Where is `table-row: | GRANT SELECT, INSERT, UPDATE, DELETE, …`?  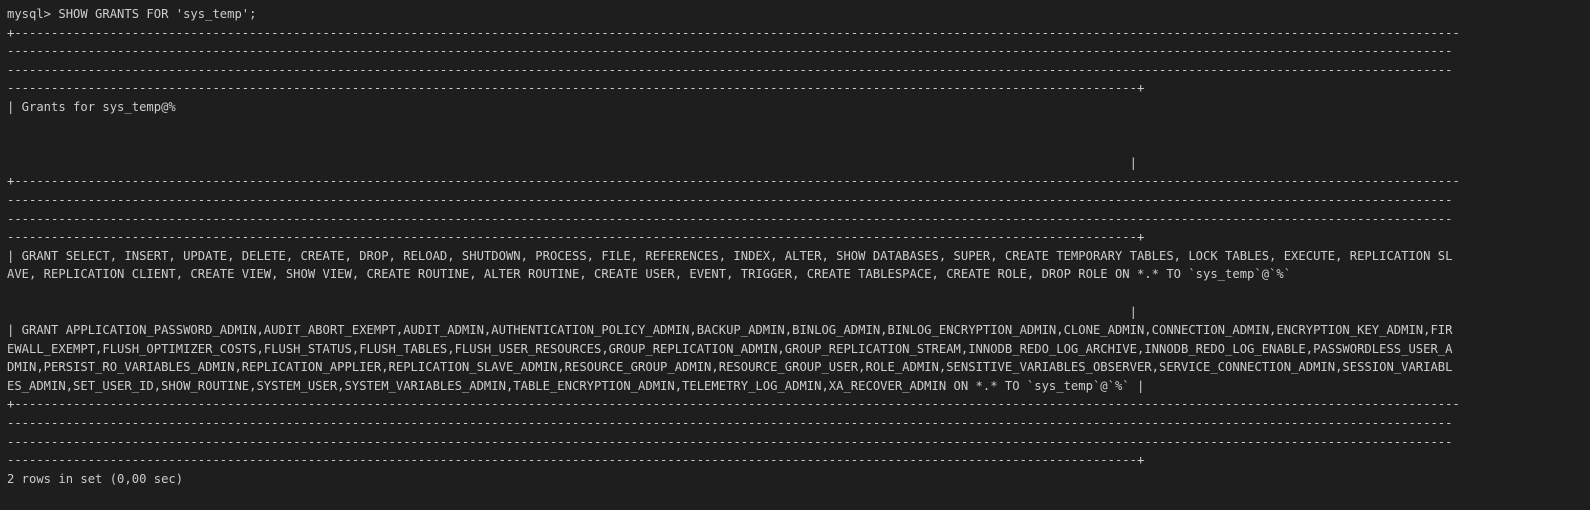 table-row: | GRANT SELECT, INSERT, UPDATE, DELETE, … is located at coordinates (730, 255).